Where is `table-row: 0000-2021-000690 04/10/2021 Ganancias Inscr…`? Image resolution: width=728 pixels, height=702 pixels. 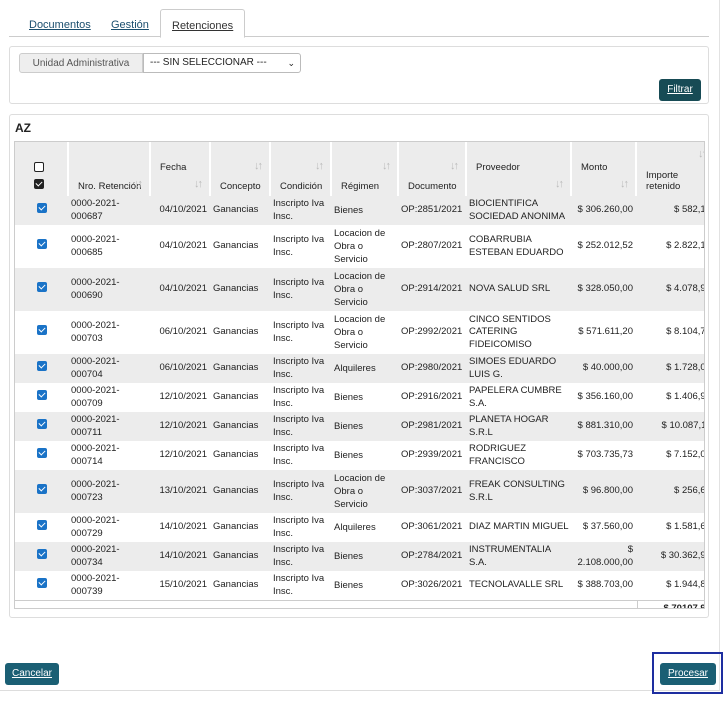
table-row: 0000-2021-000690 04/10/2021 Ganancias Inscr… is located at coordinates (359, 289).